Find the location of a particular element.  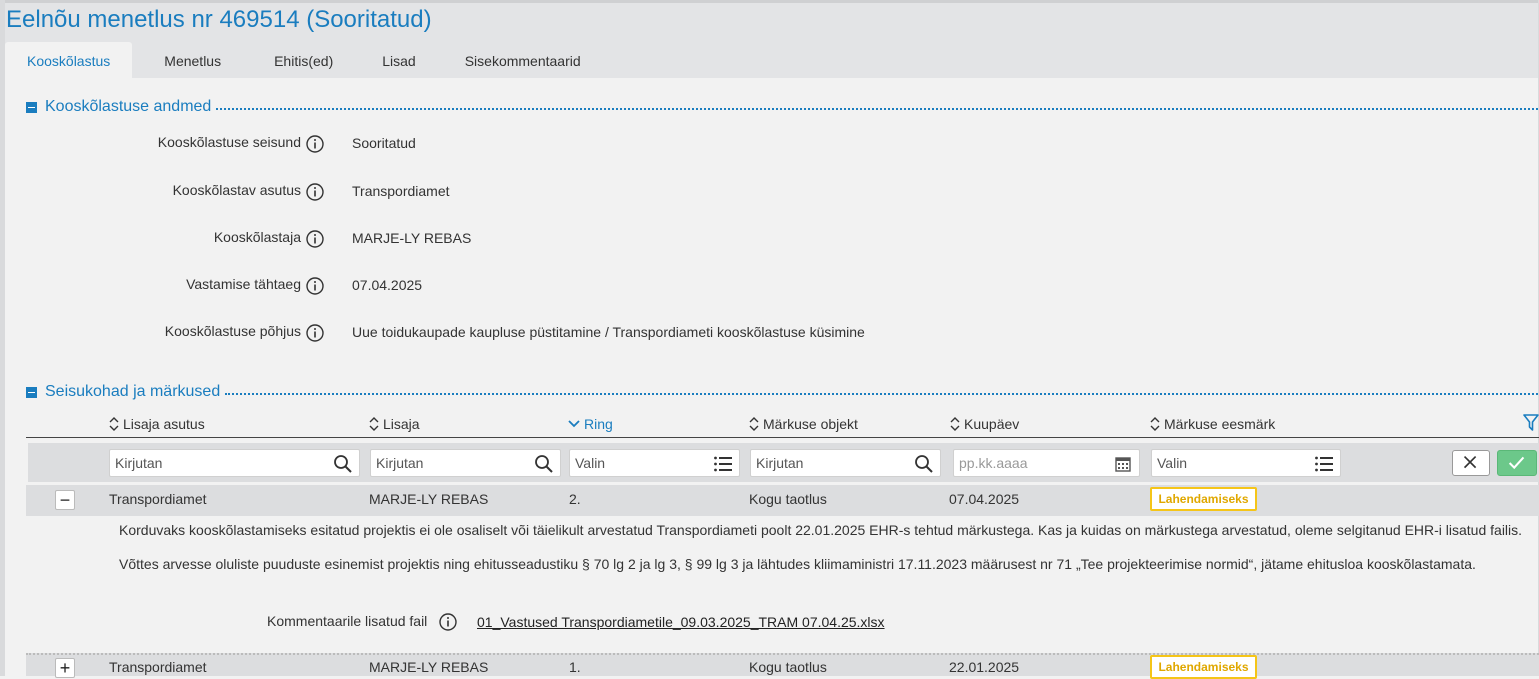

field-value: MARJE-LY REBAS is located at coordinates (412, 238).